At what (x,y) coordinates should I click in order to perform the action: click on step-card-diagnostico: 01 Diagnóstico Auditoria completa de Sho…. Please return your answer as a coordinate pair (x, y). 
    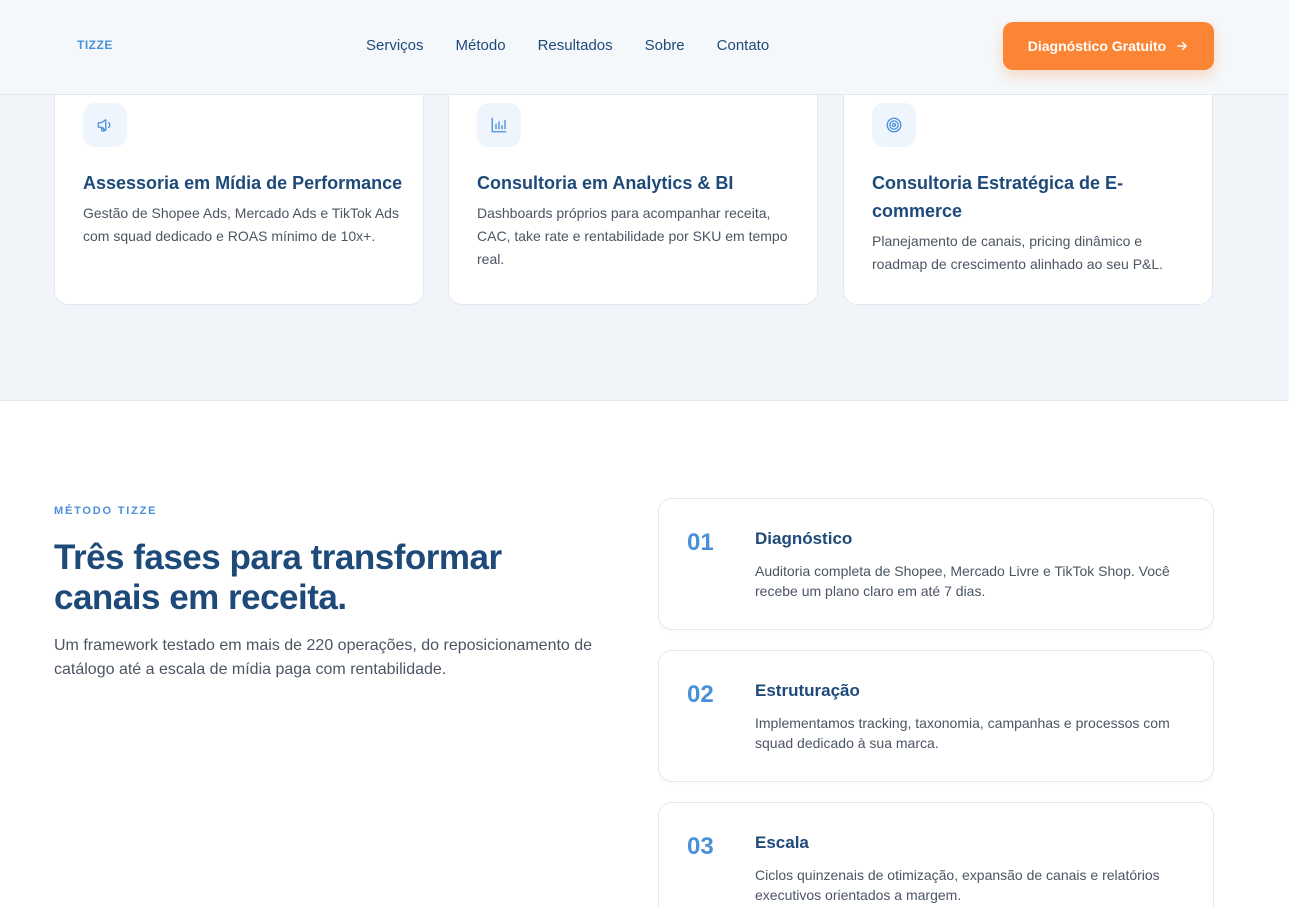
    Looking at the image, I should click on (936, 564).